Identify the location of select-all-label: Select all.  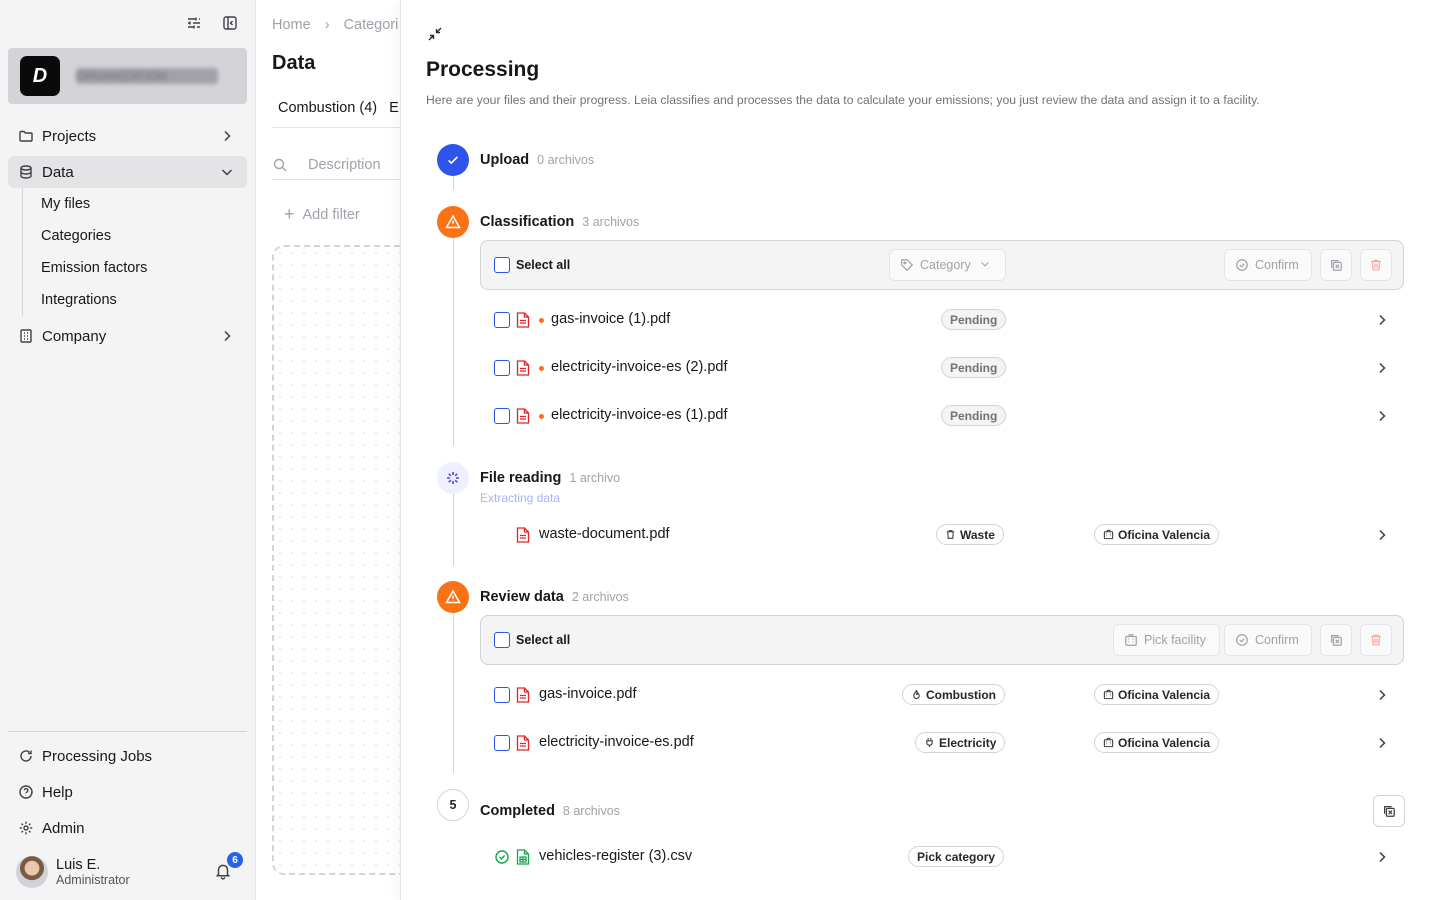
(543, 640).